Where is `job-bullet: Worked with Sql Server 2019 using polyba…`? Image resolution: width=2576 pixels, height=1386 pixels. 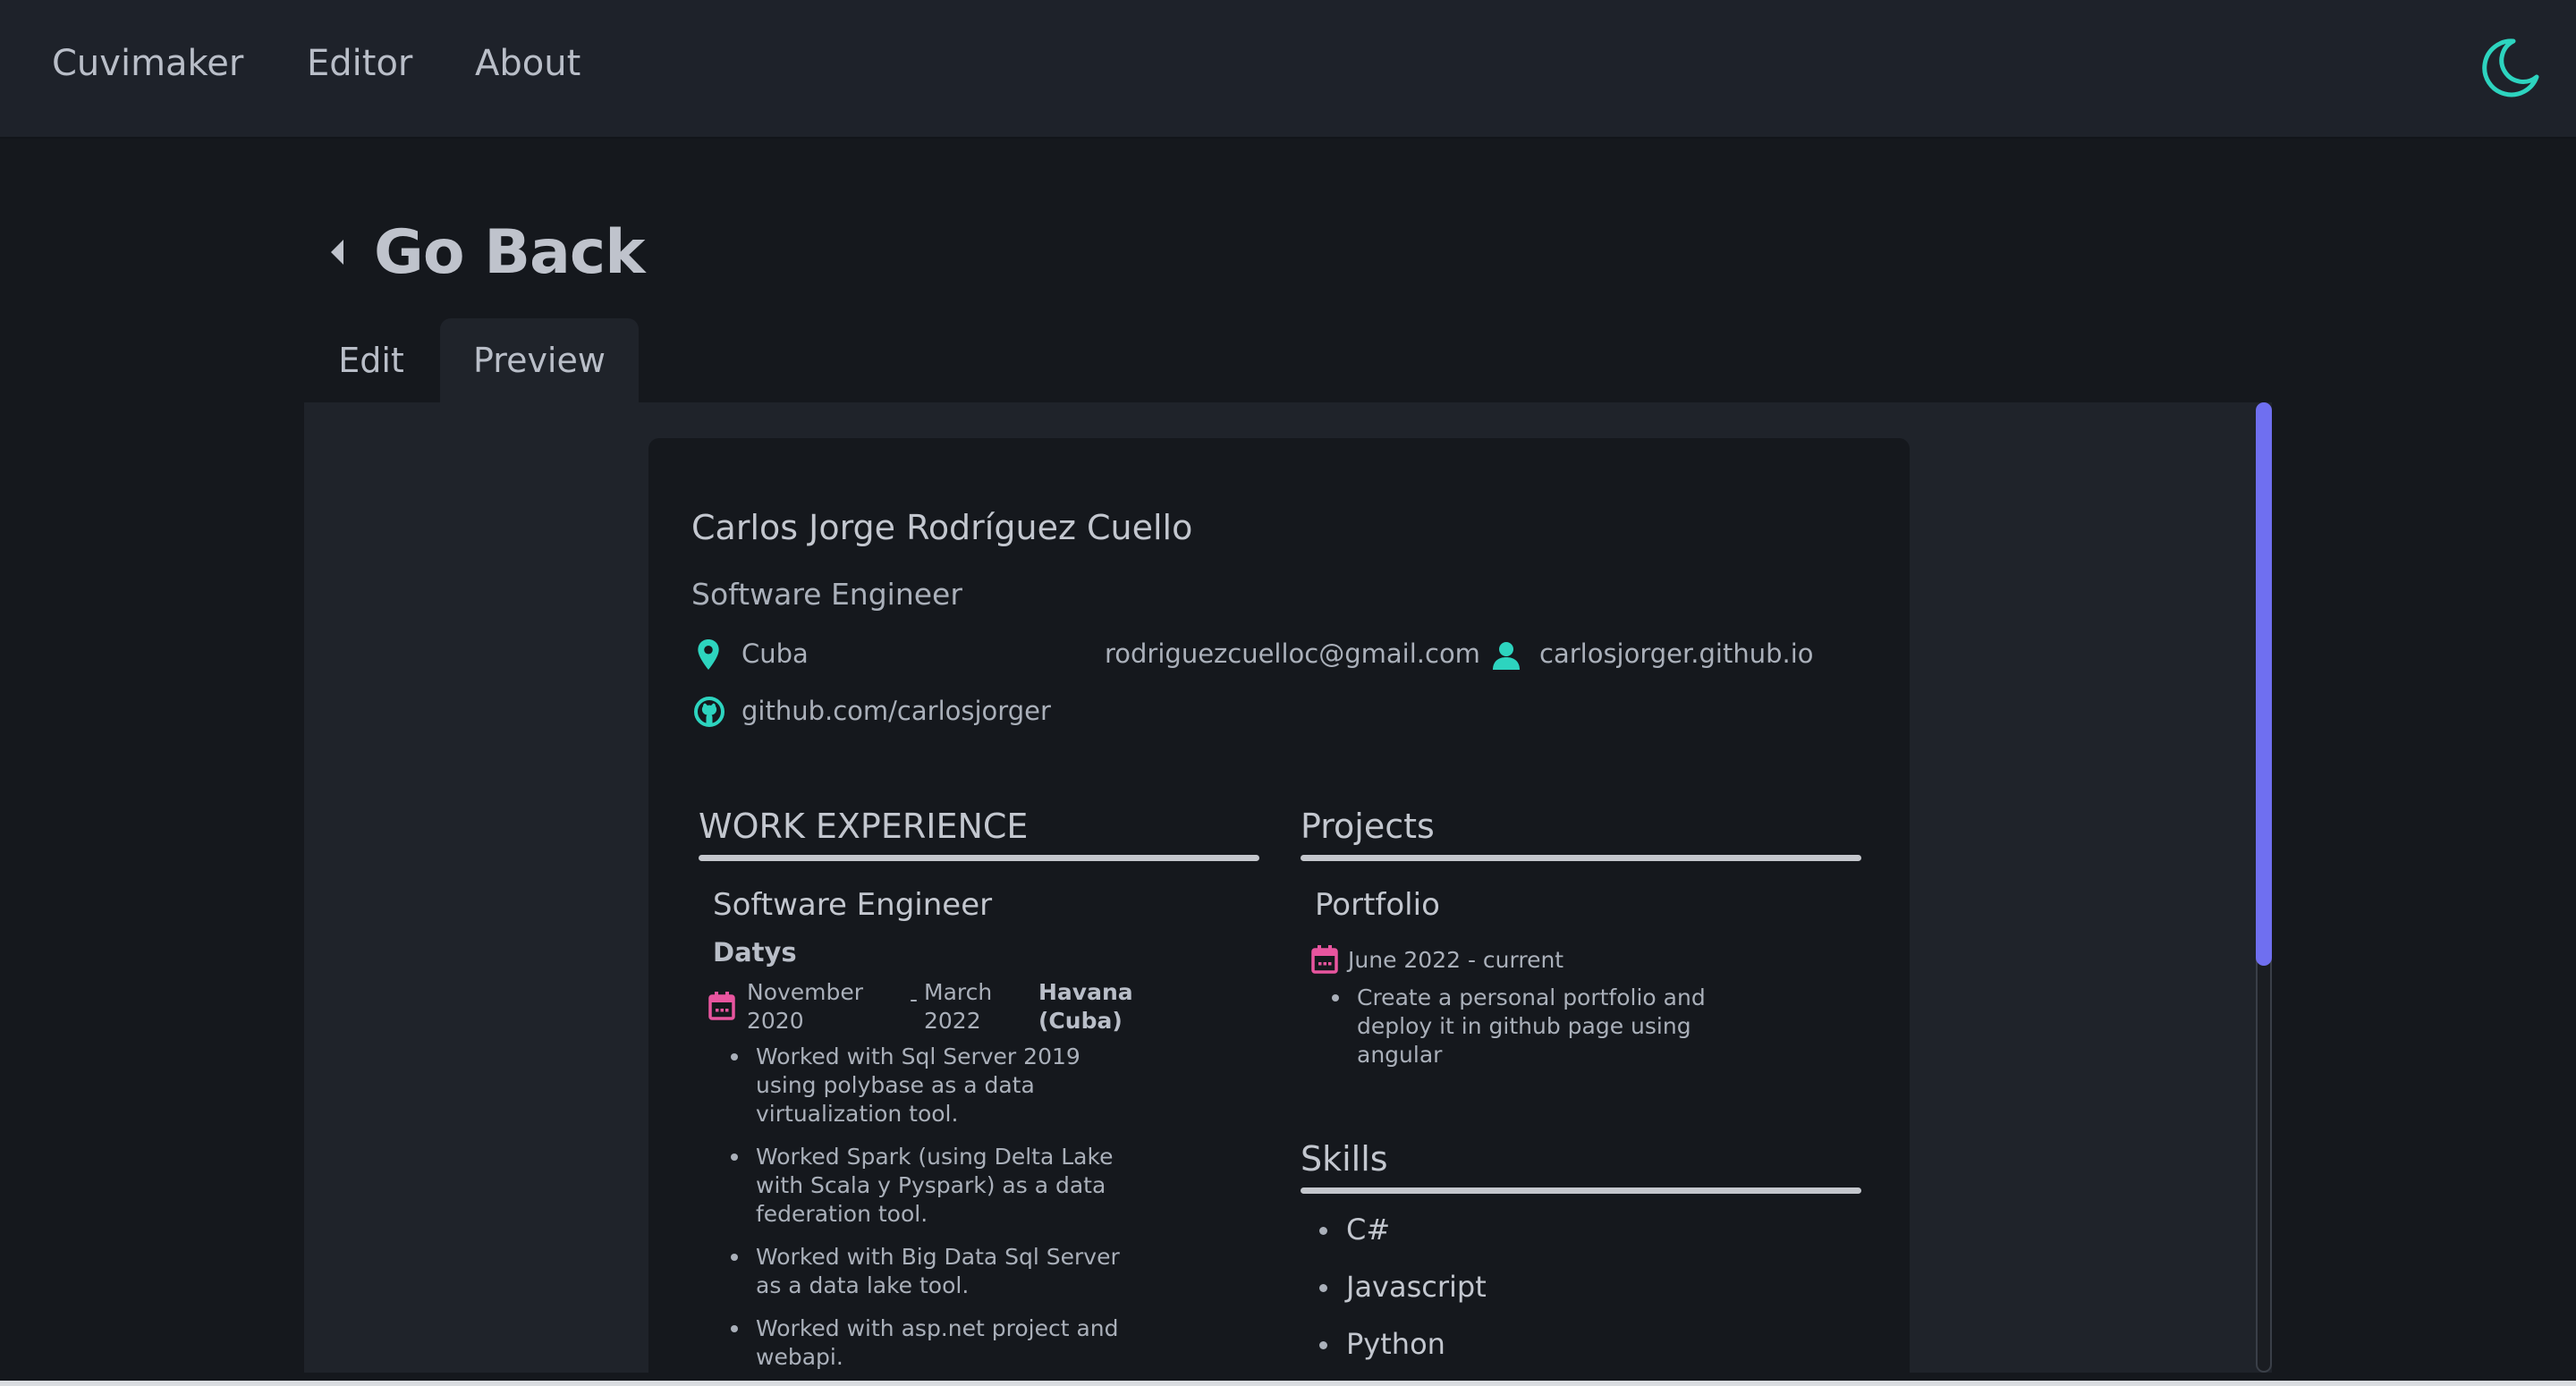
job-bullet: Worked with Sql Server 2019 using polyba… is located at coordinates (934, 1085).